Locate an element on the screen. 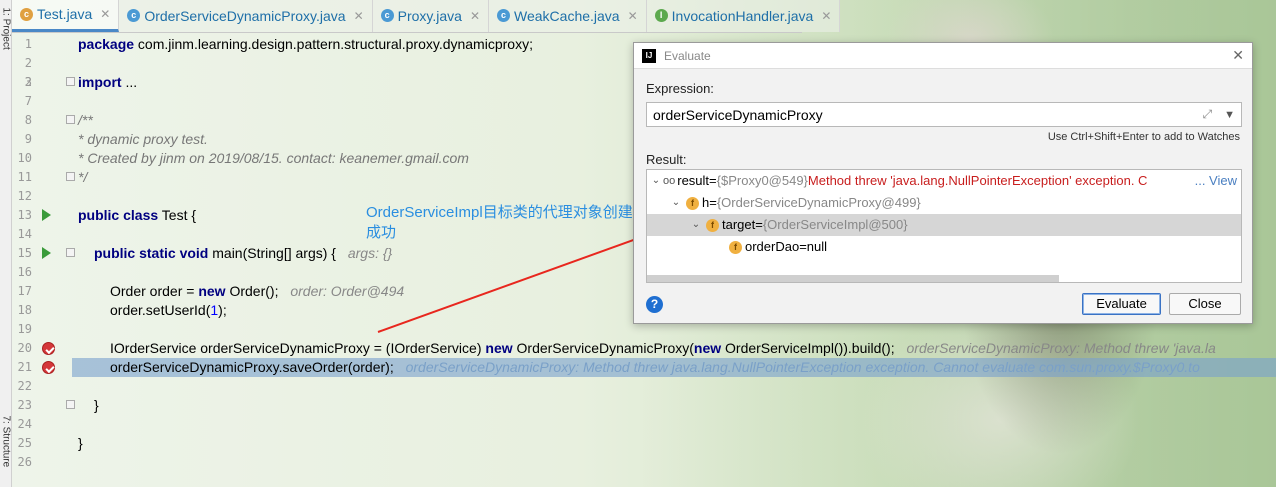 The image size is (1276, 487). line-number: 22 is located at coordinates (24, 386).